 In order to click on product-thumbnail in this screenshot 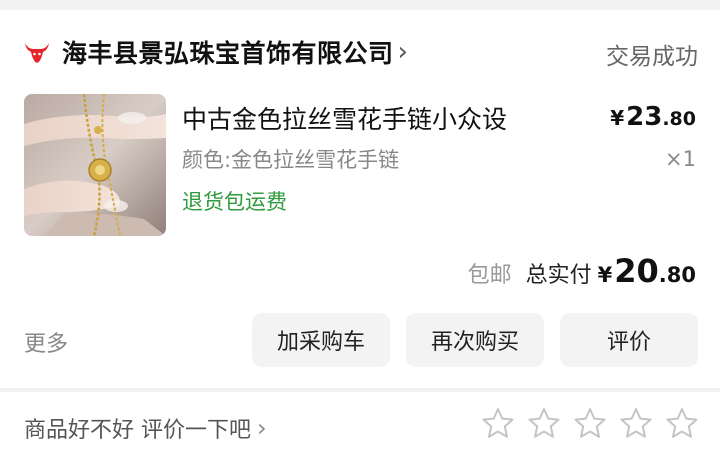, I will do `click(95, 165)`.